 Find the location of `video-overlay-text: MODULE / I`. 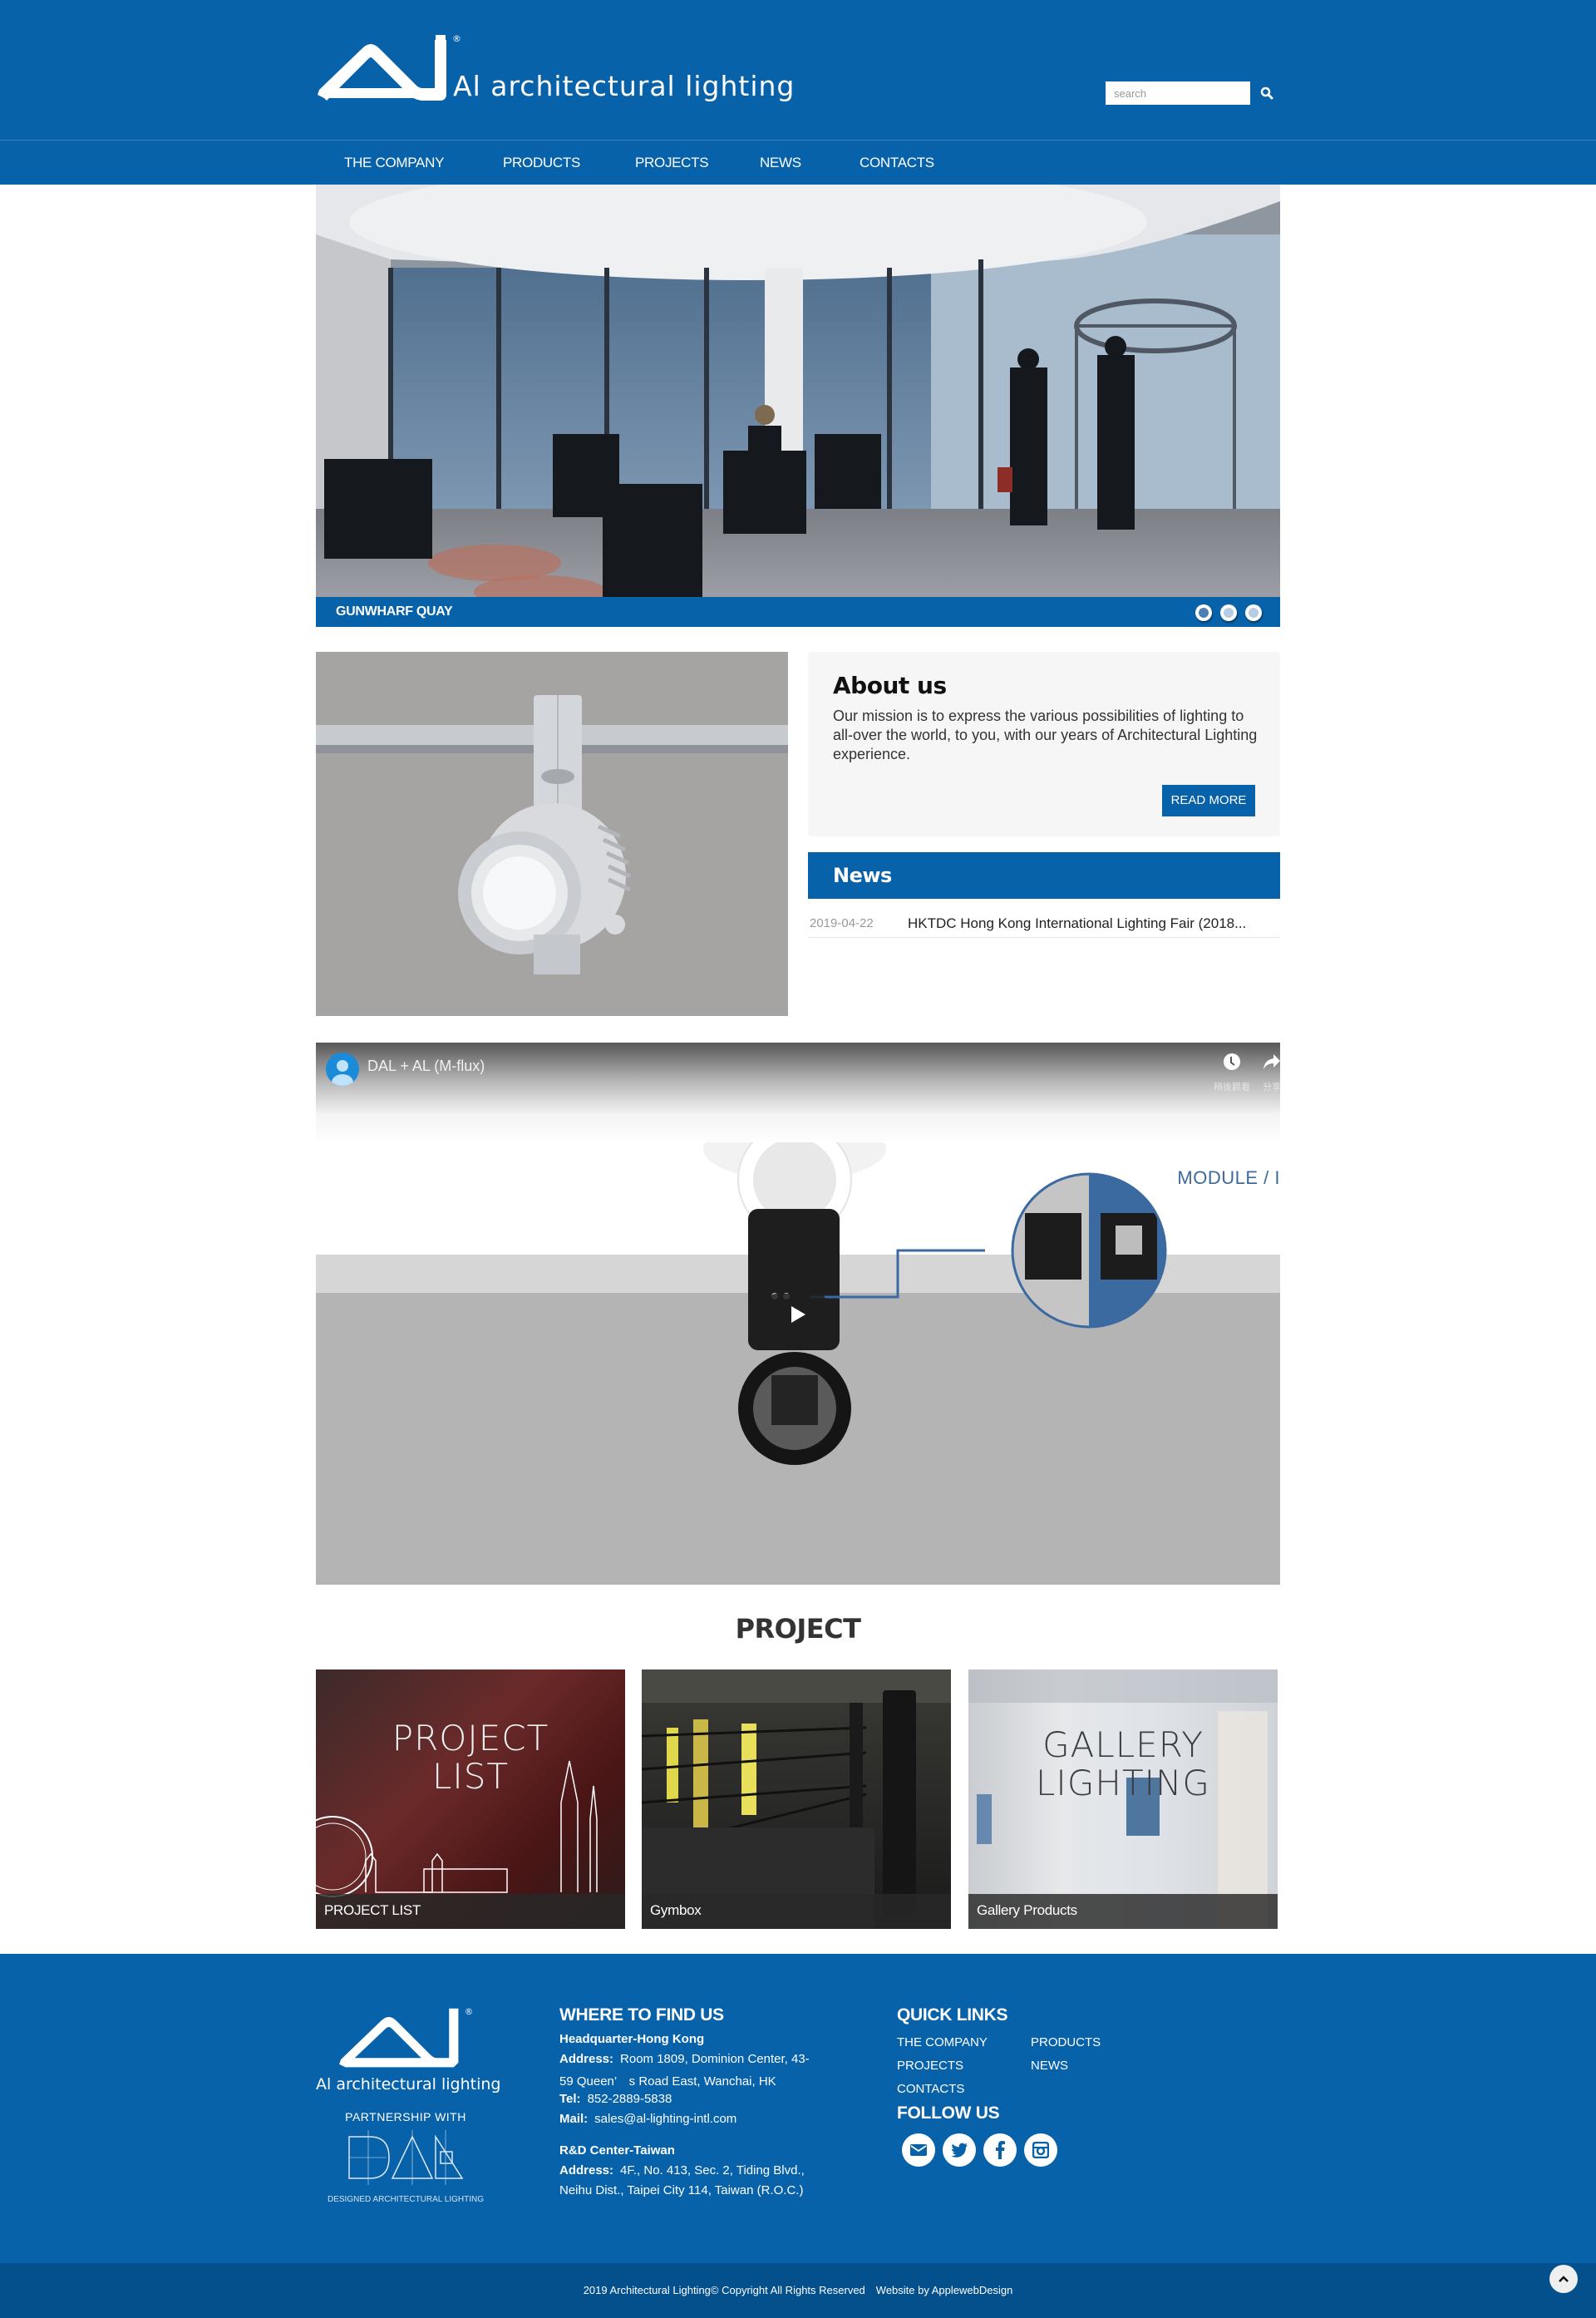

video-overlay-text: MODULE / I is located at coordinates (1228, 1177).